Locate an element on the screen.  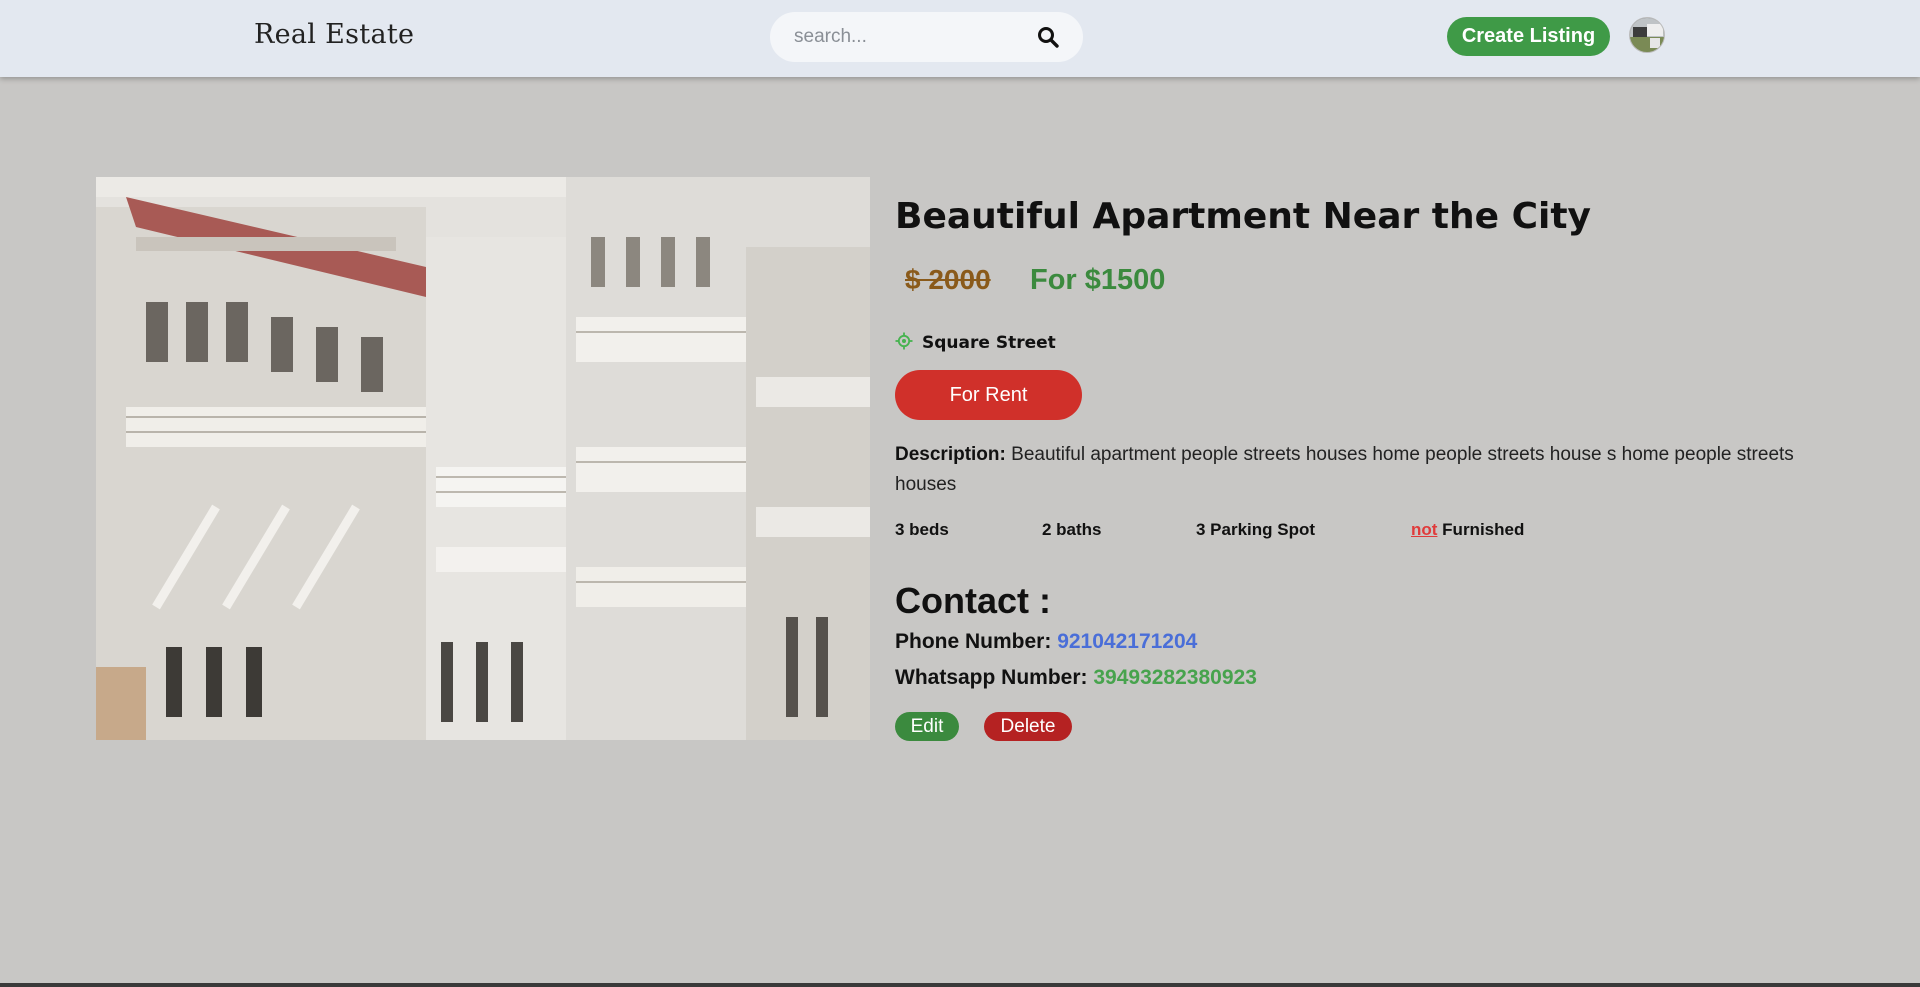
furnished-status: not Furnished is located at coordinates (1467, 530).